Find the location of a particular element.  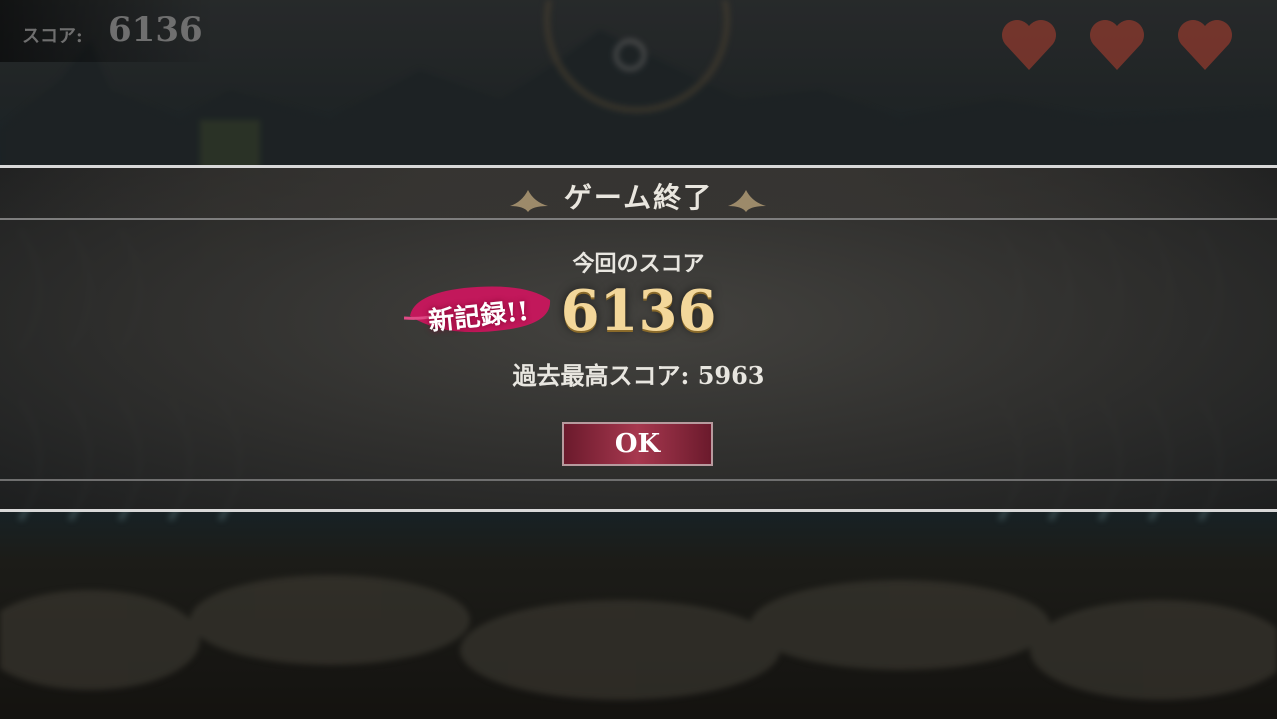

ornament-right-icon is located at coordinates (747, 201).